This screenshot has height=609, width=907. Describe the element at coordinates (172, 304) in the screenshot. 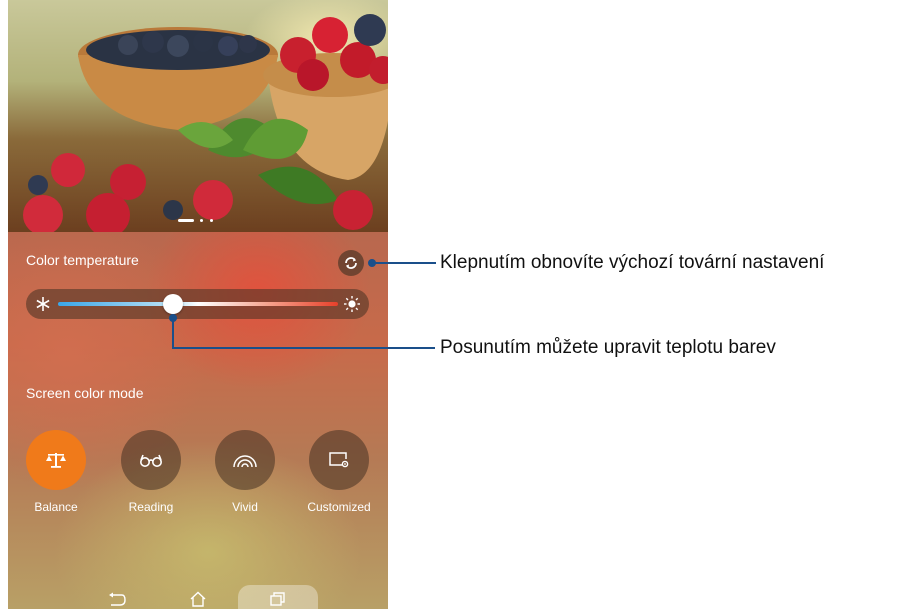

I see `slider-thumb` at that location.